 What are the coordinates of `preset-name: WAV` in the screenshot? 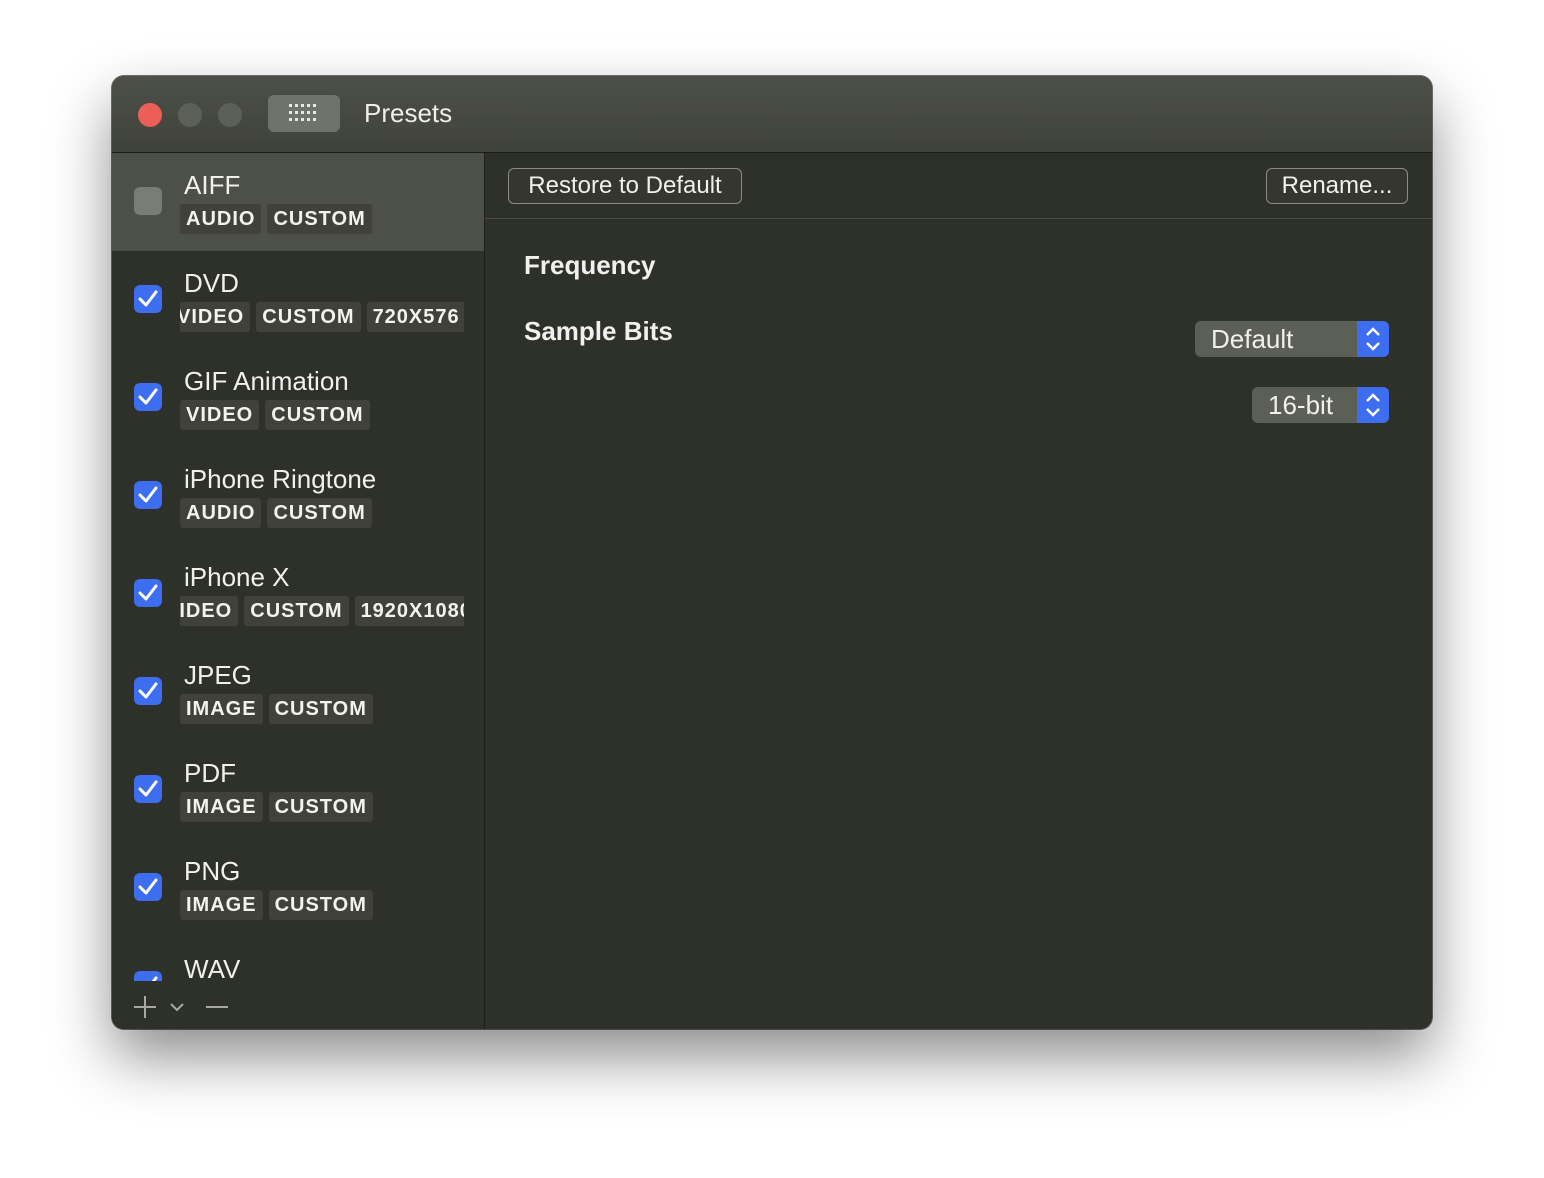 It's located at (212, 967).